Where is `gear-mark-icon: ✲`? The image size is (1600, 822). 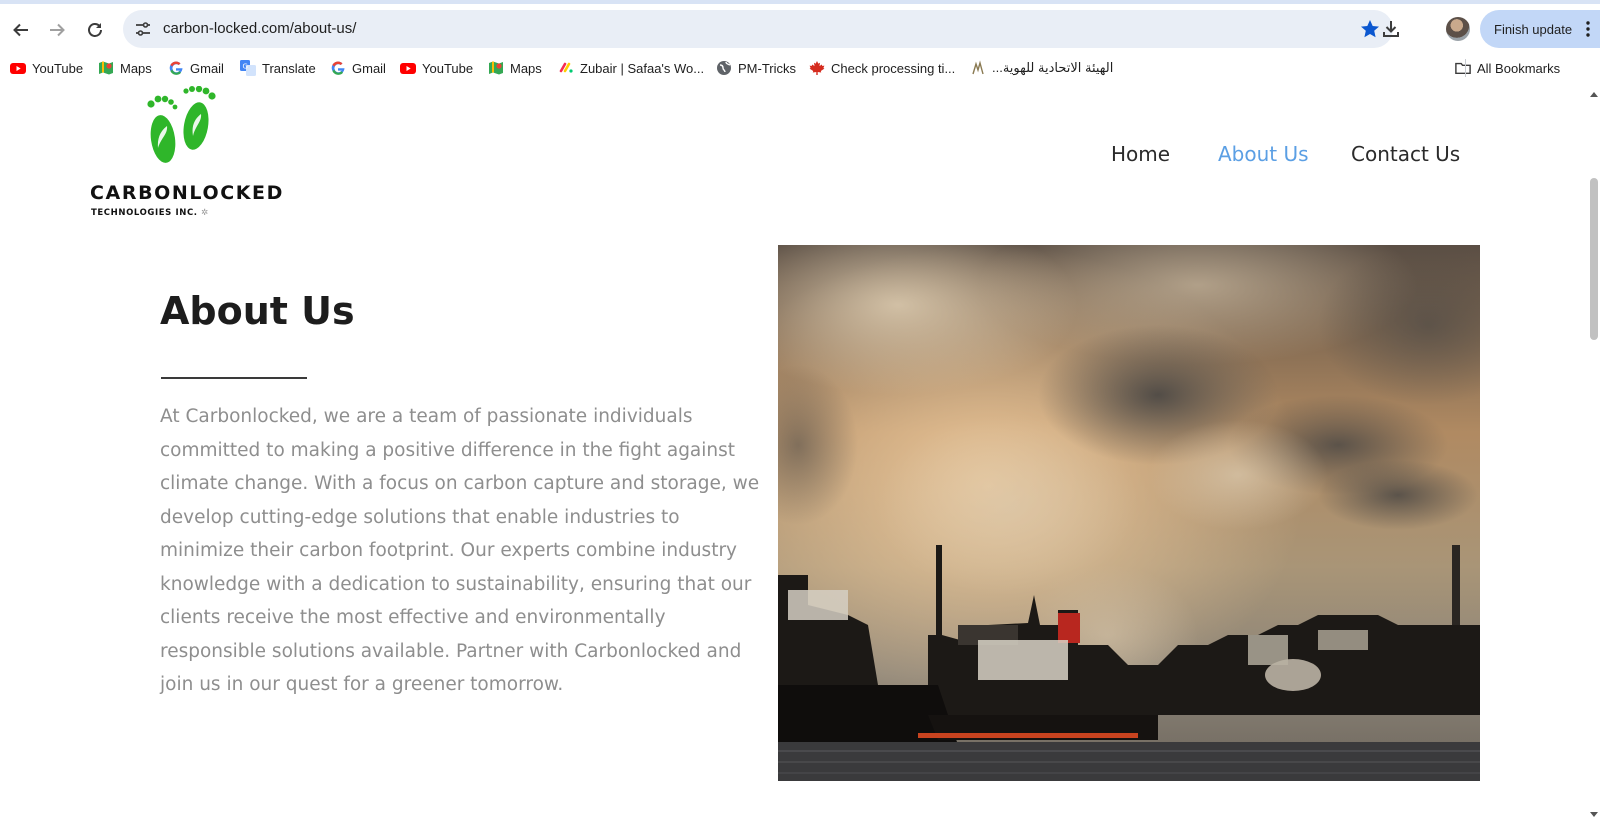 gear-mark-icon: ✲ is located at coordinates (205, 213).